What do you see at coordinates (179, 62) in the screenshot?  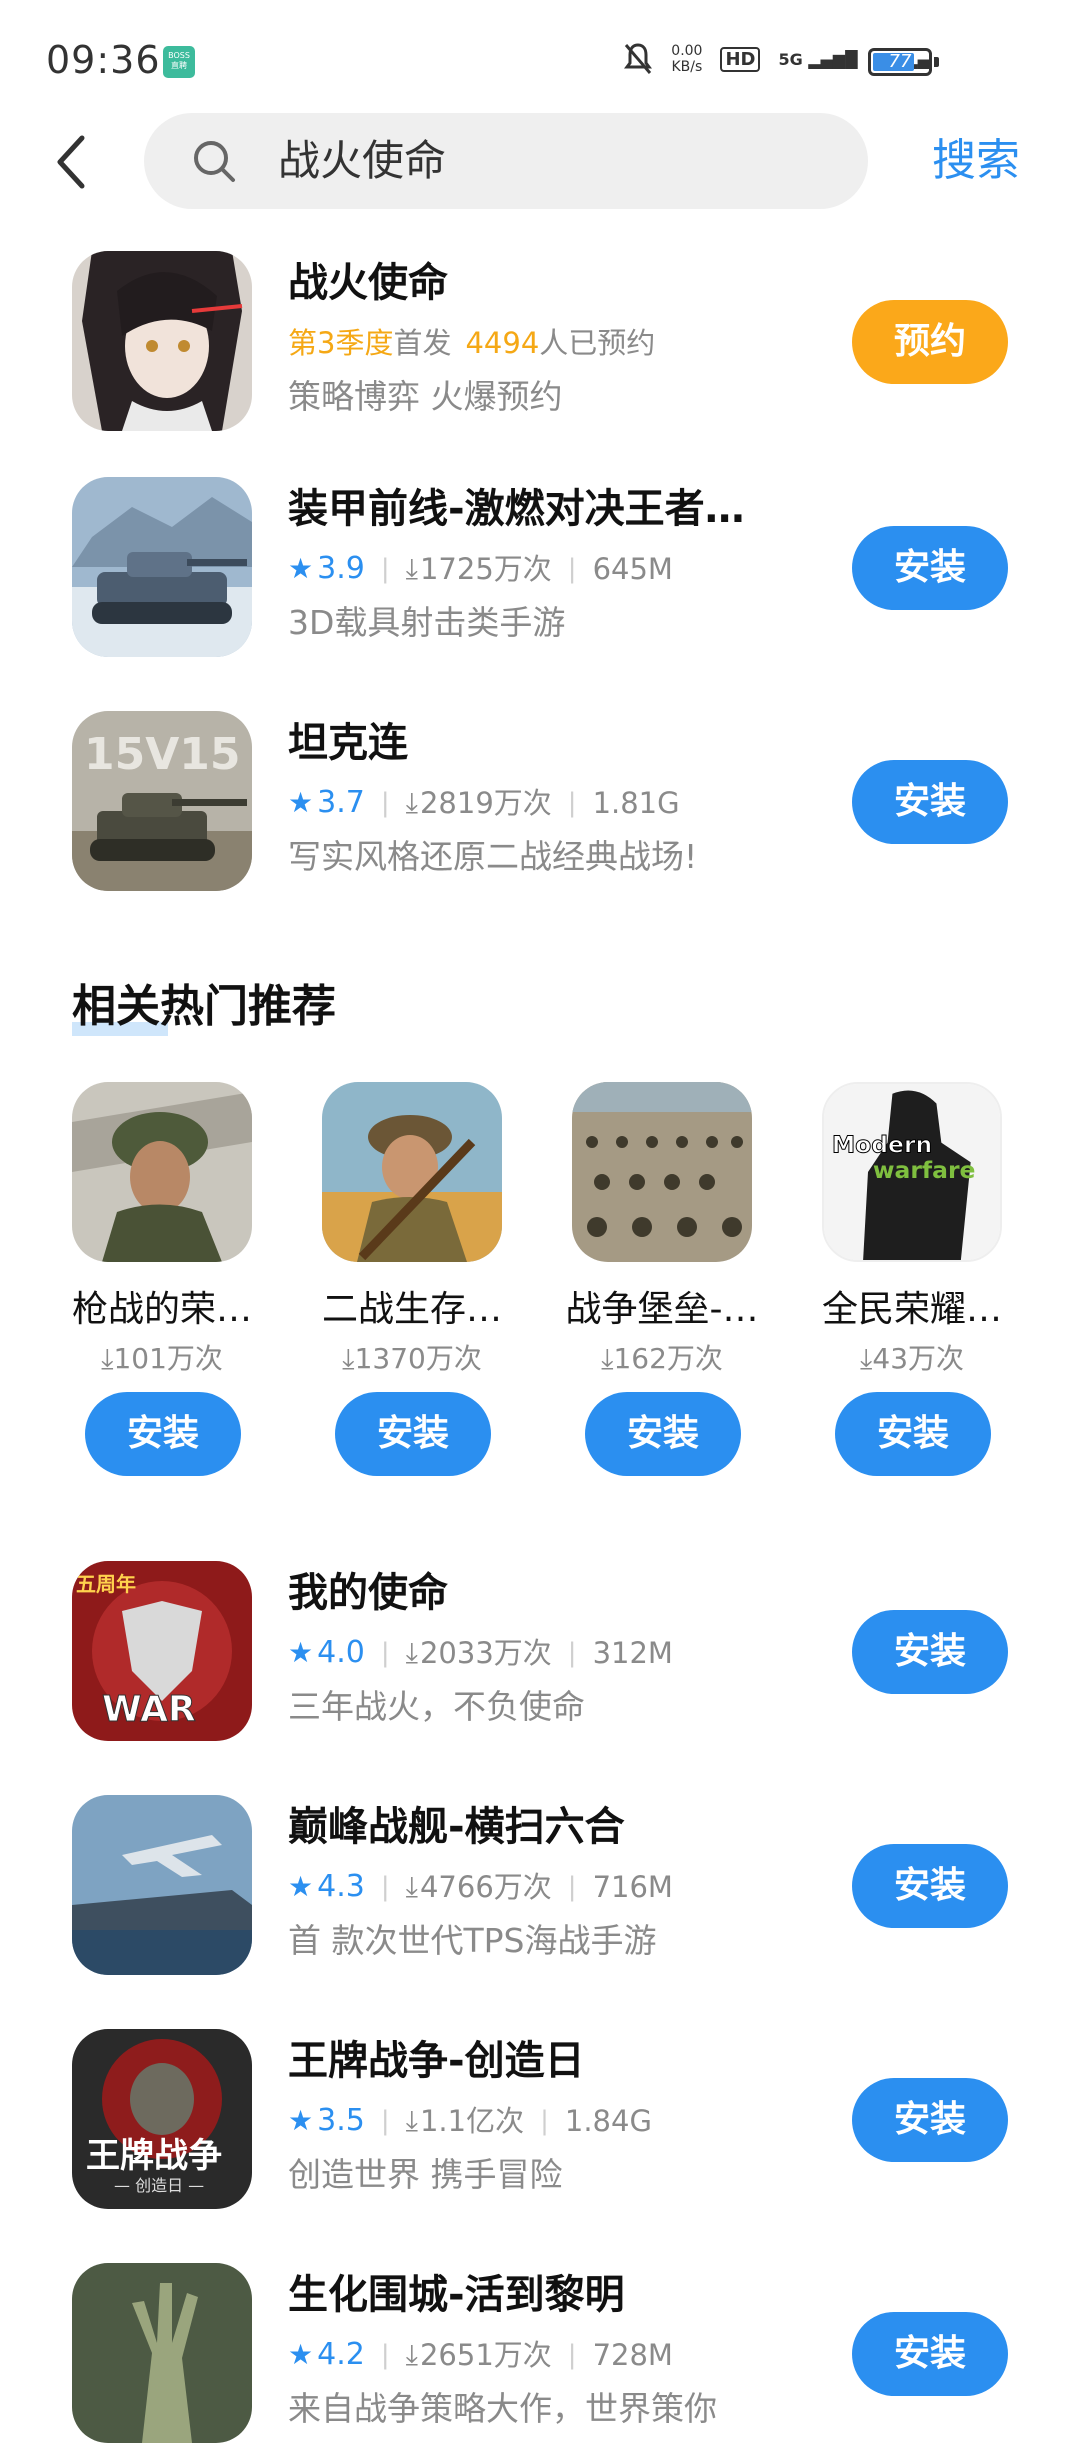 I see `boss-app-icon: BOSS 直聘` at bounding box center [179, 62].